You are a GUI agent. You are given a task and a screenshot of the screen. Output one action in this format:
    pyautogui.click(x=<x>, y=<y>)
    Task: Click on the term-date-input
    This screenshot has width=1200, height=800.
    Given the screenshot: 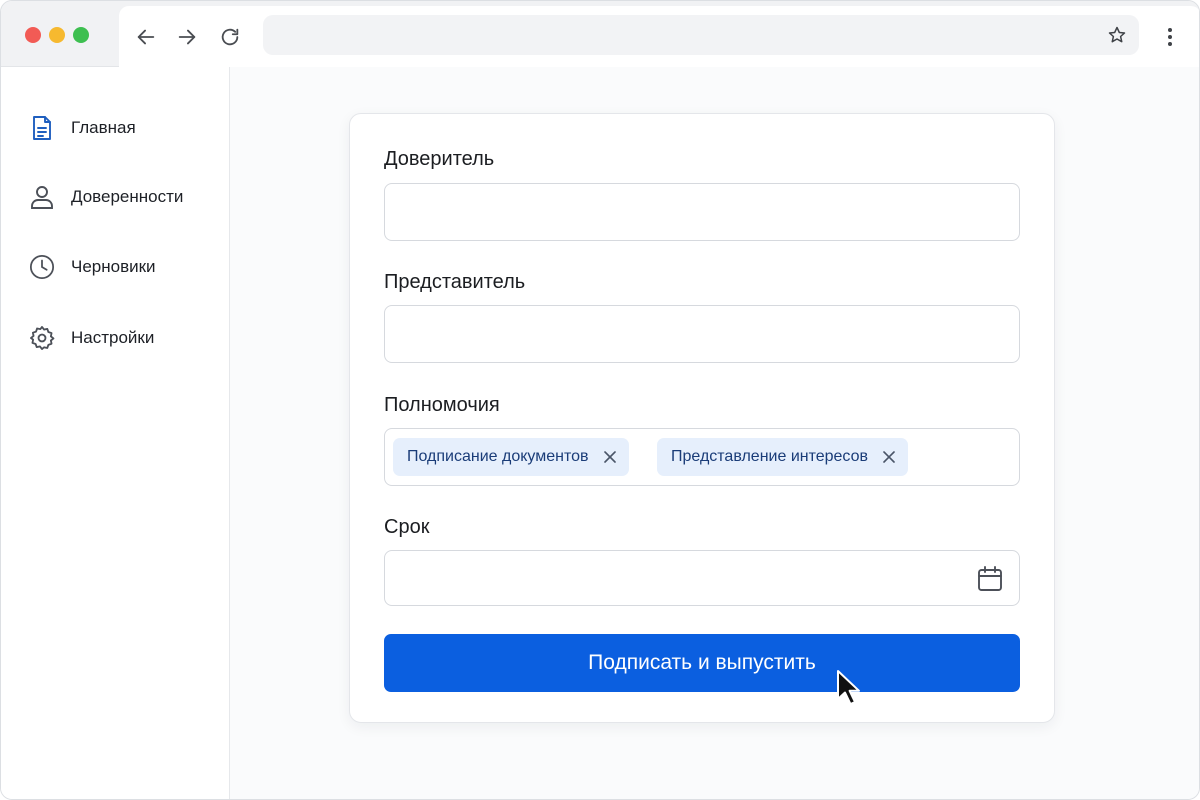 What is the action you would take?
    pyautogui.click(x=702, y=578)
    